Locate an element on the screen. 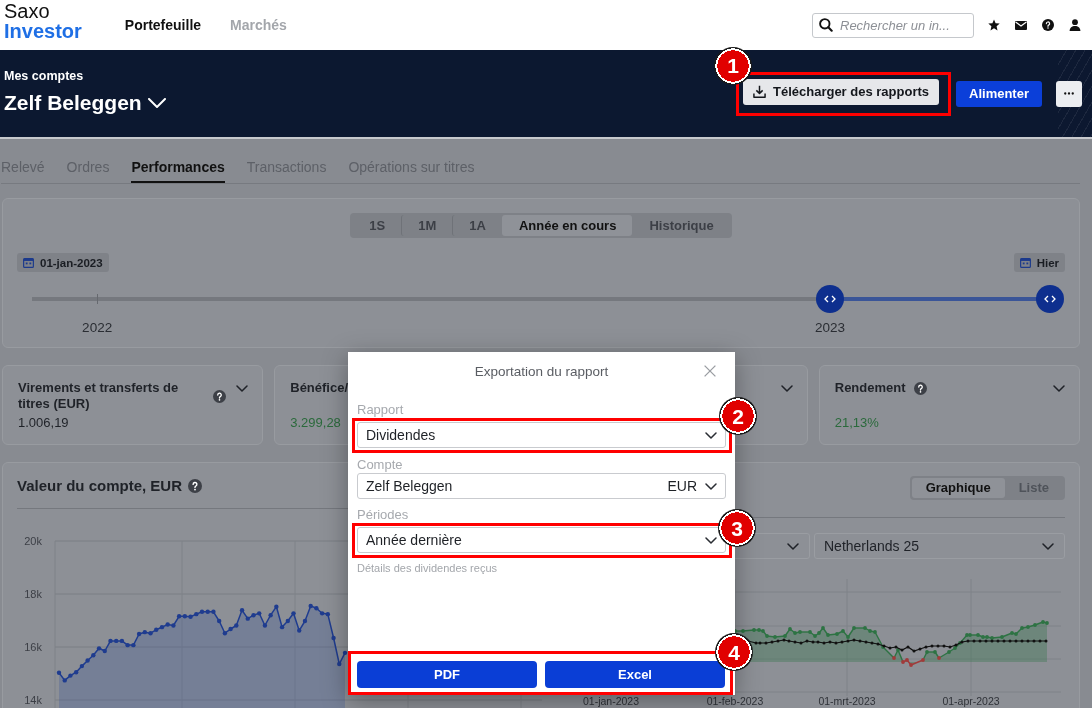  period-option: Année en cours is located at coordinates (567, 225).